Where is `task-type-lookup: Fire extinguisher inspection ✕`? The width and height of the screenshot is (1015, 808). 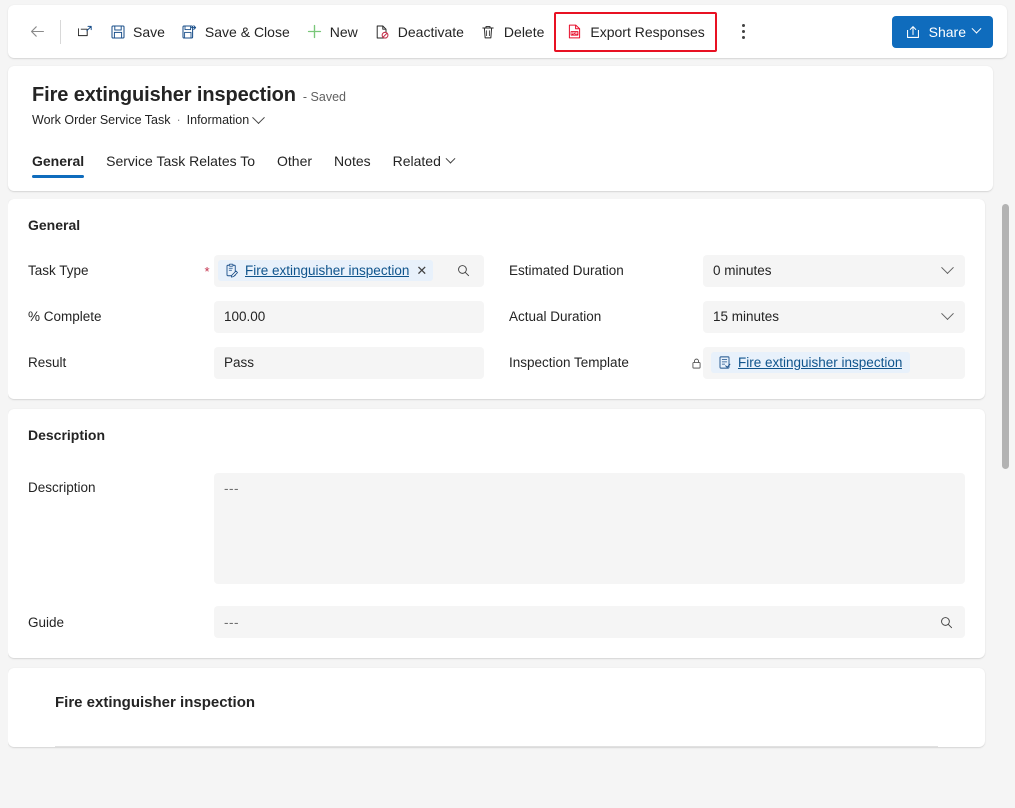
task-type-lookup: Fire extinguisher inspection ✕ is located at coordinates (349, 271).